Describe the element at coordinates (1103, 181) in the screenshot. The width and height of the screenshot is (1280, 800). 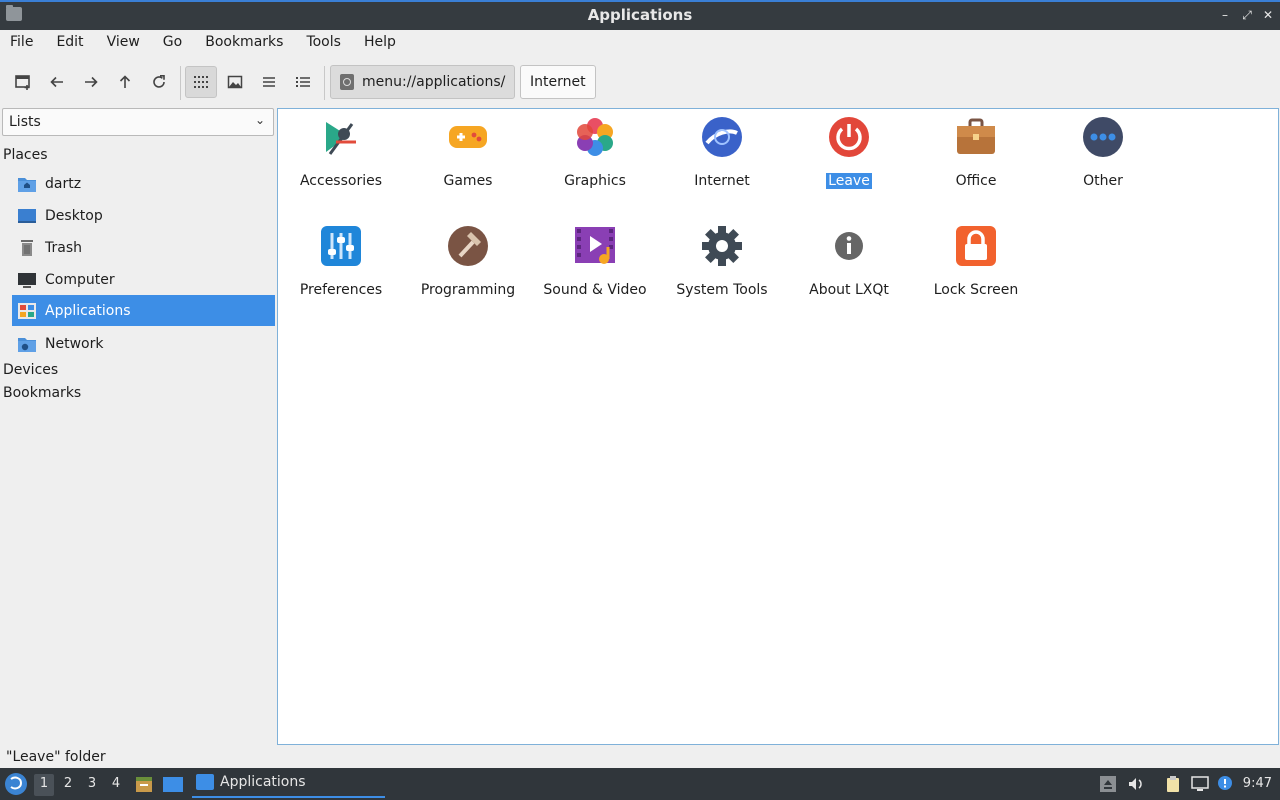
I see `folder-item-label: Other` at that location.